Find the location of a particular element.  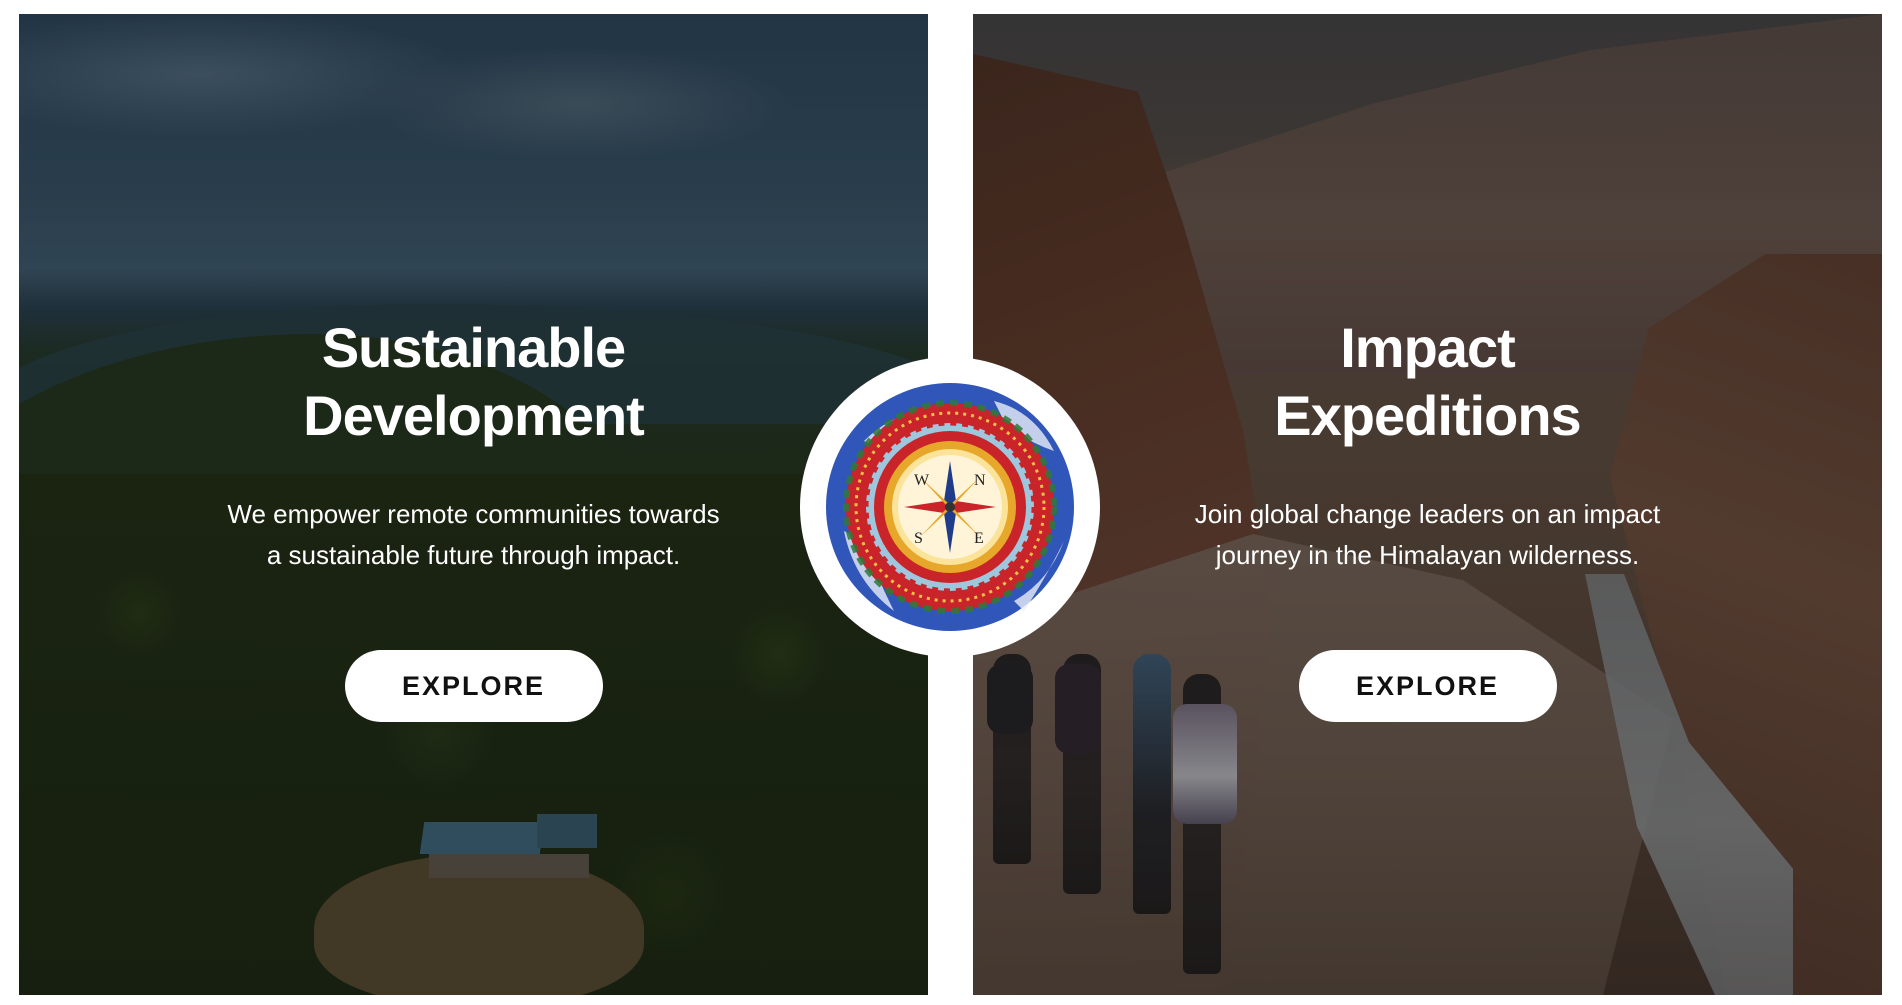

card-title-line2: Expeditions is located at coordinates (1427, 415).